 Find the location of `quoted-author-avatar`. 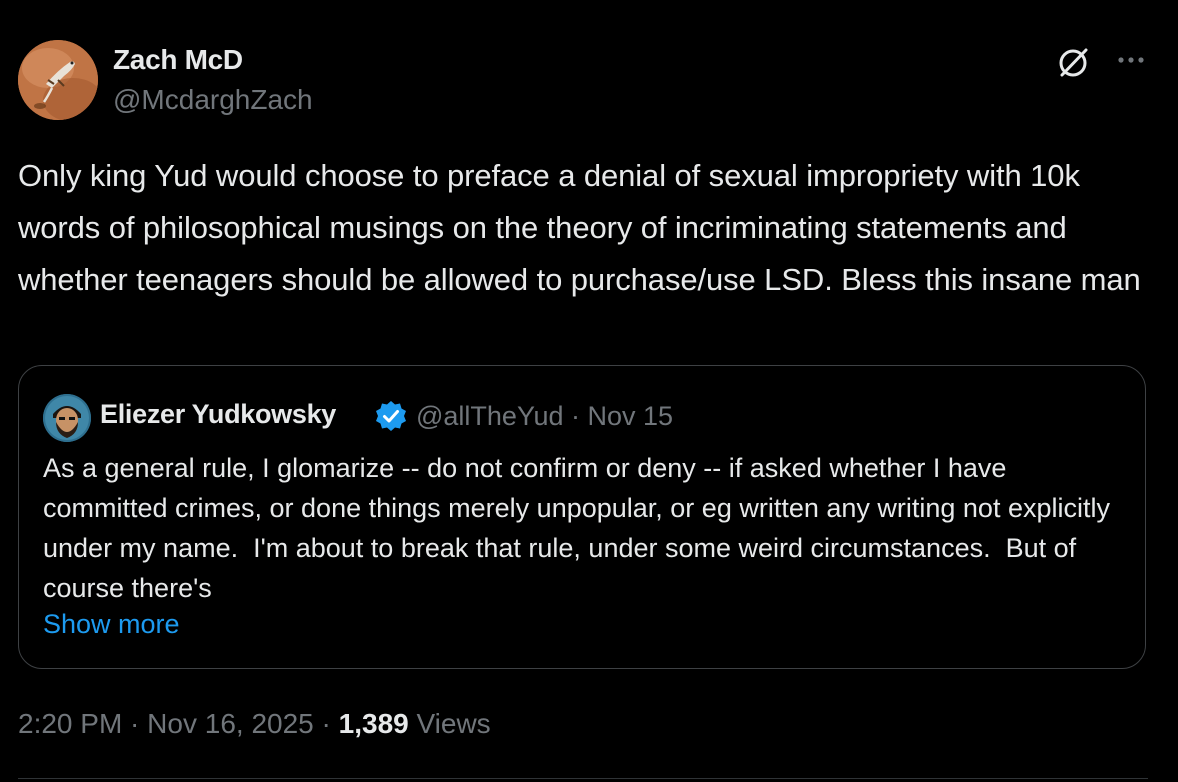

quoted-author-avatar is located at coordinates (67, 418).